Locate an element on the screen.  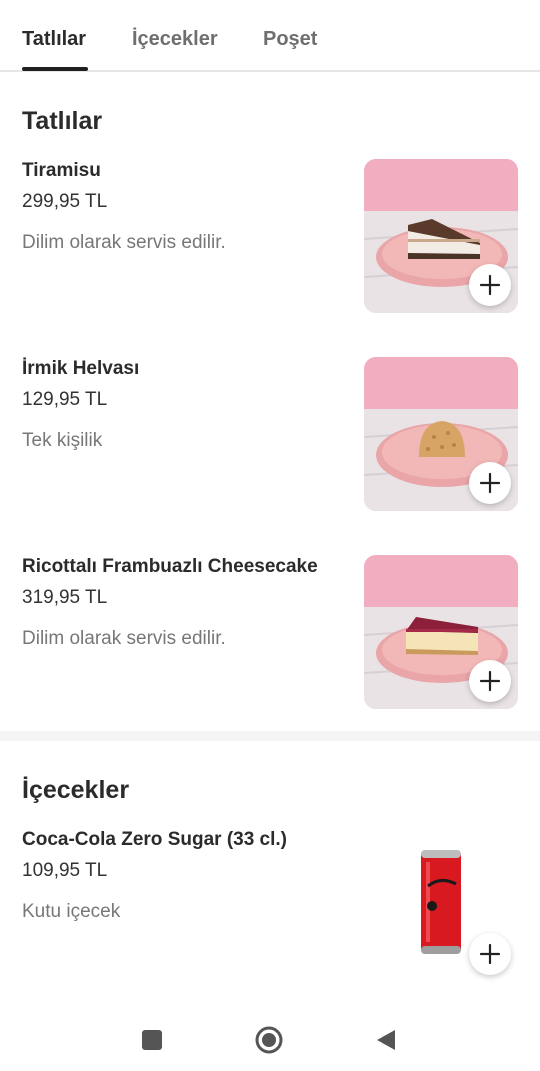
product-price: 129,95 TL is located at coordinates (65, 399).